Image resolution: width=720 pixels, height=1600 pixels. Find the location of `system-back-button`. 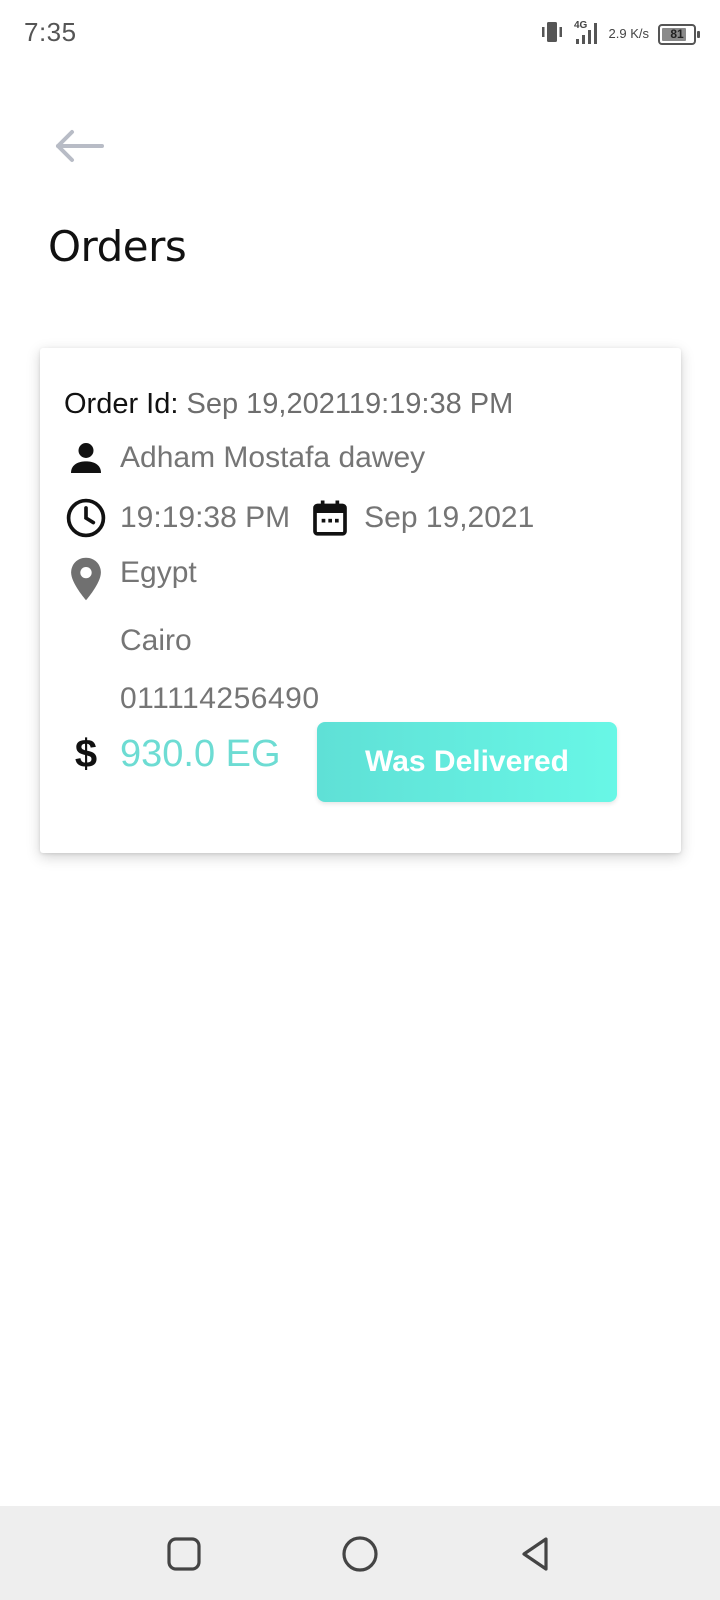

system-back-button is located at coordinates (536, 1554).